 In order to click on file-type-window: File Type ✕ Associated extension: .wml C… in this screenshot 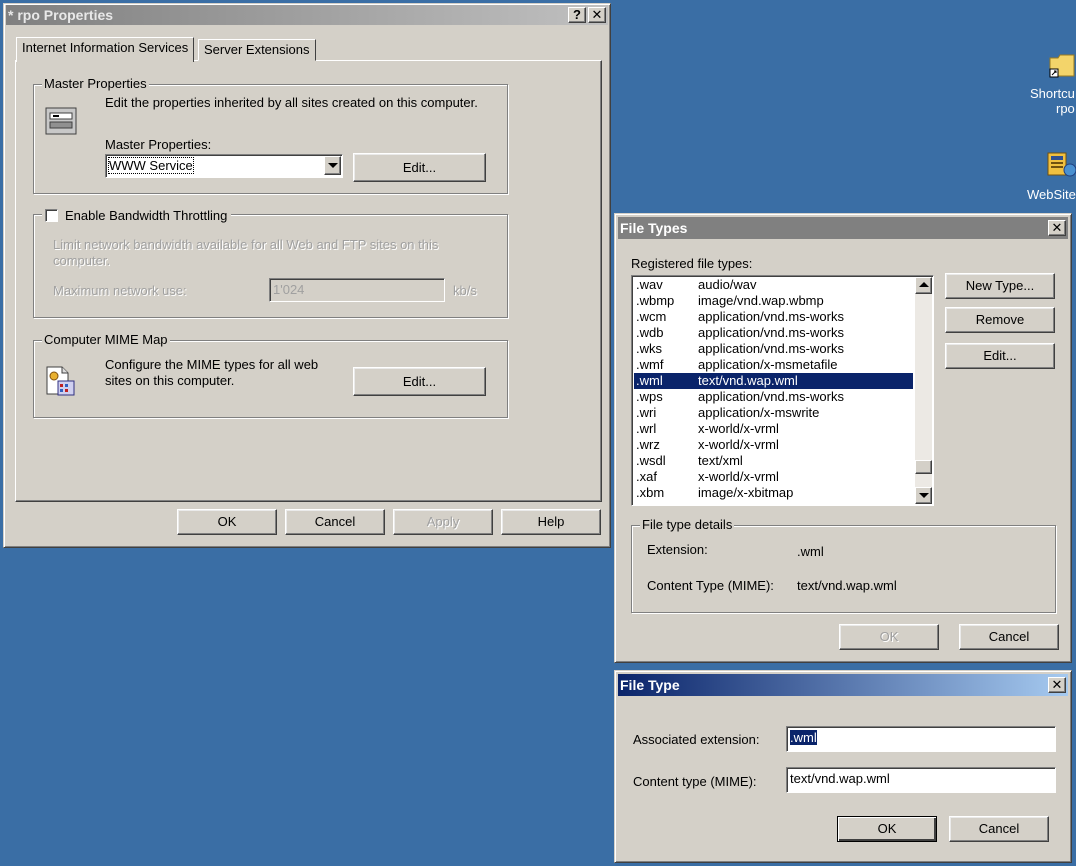, I will do `click(843, 766)`.